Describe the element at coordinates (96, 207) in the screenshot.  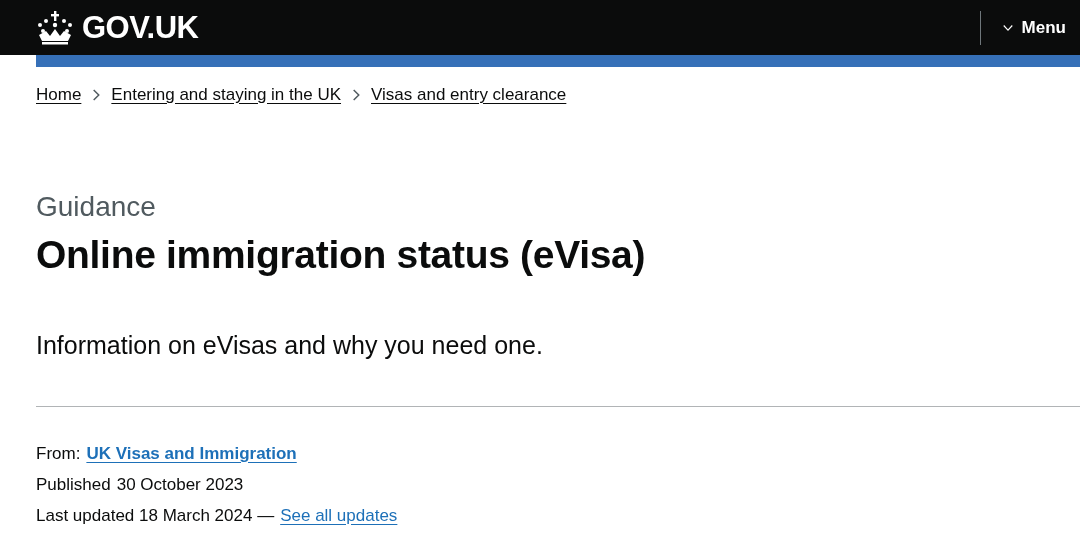
I see `page-caption: Guidance` at that location.